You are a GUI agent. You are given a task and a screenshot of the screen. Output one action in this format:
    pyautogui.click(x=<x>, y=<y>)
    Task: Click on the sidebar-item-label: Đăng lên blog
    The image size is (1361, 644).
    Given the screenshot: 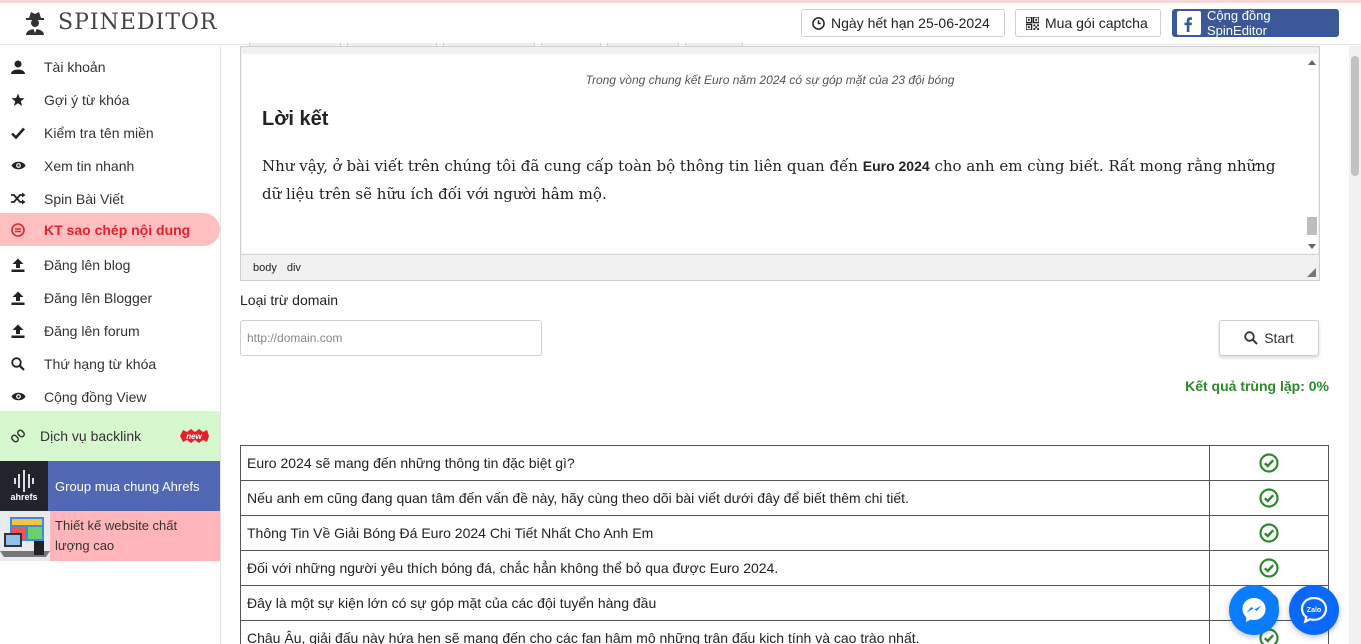 What is the action you would take?
    pyautogui.click(x=87, y=264)
    